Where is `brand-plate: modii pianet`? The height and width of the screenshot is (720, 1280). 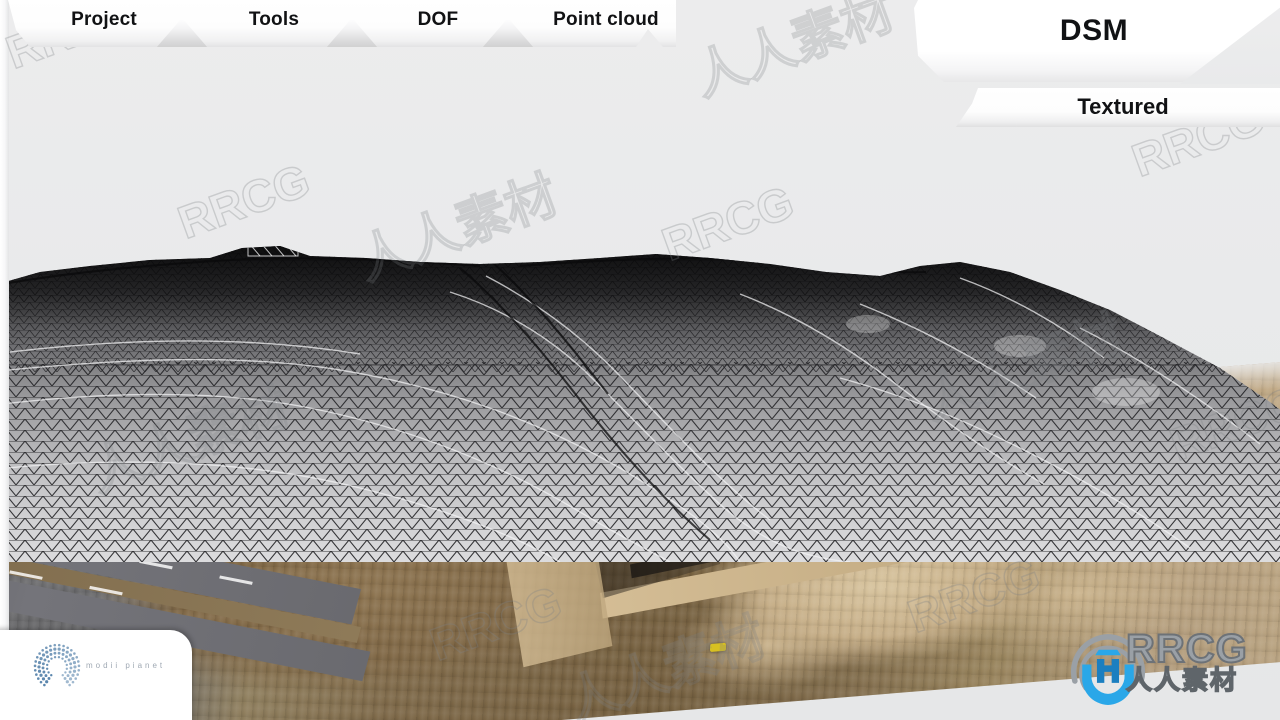
brand-plate: modii pianet is located at coordinates (96, 675).